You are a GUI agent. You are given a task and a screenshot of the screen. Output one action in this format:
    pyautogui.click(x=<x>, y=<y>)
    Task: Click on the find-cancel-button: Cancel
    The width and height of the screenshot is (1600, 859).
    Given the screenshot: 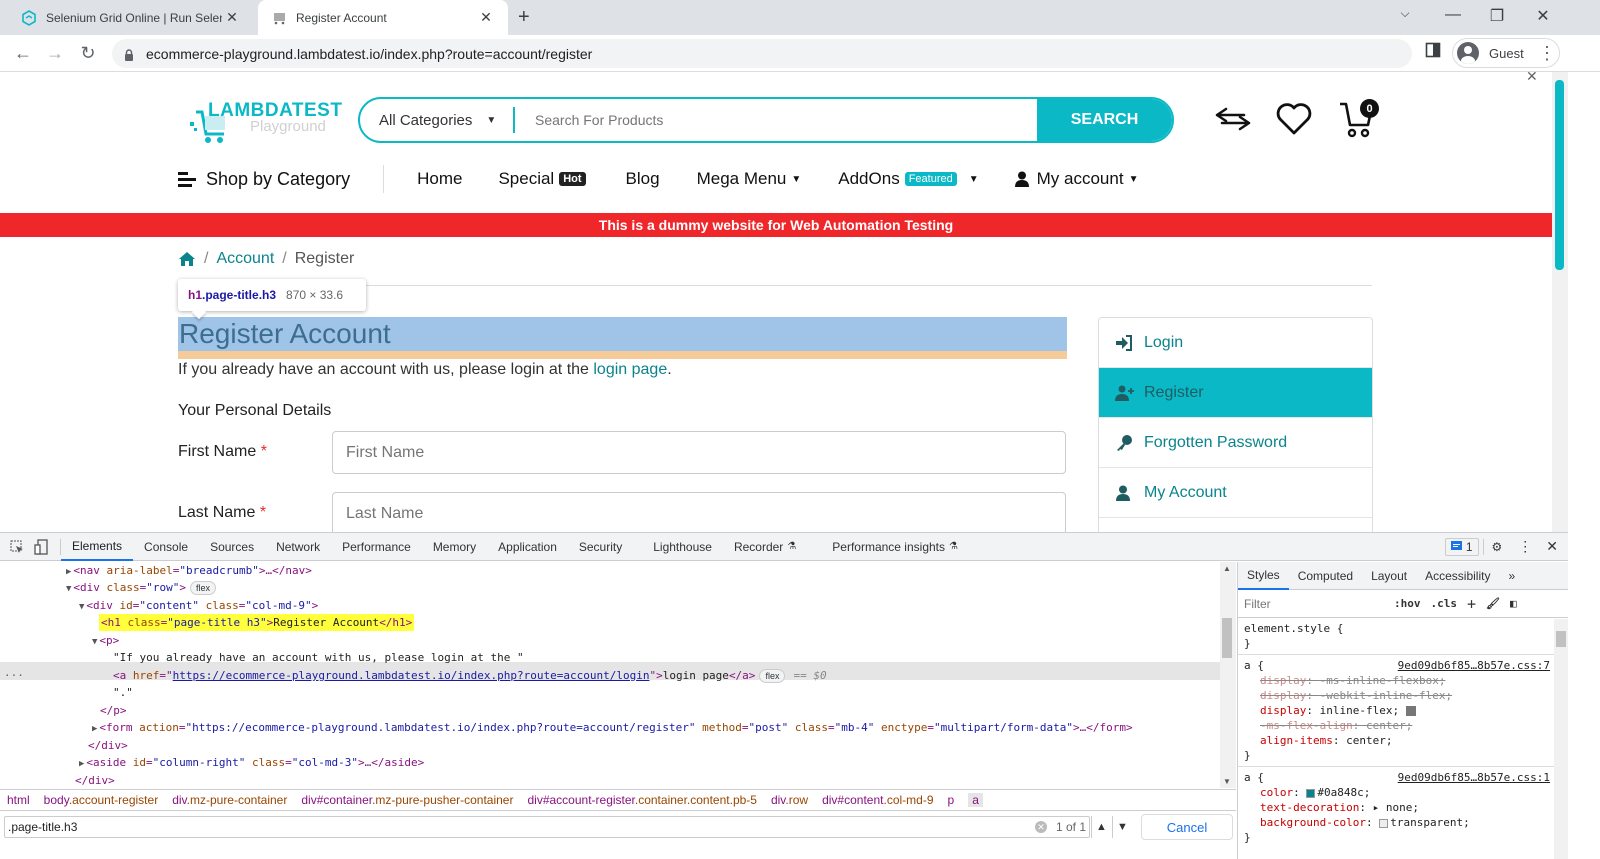 What is the action you would take?
    pyautogui.click(x=1187, y=827)
    